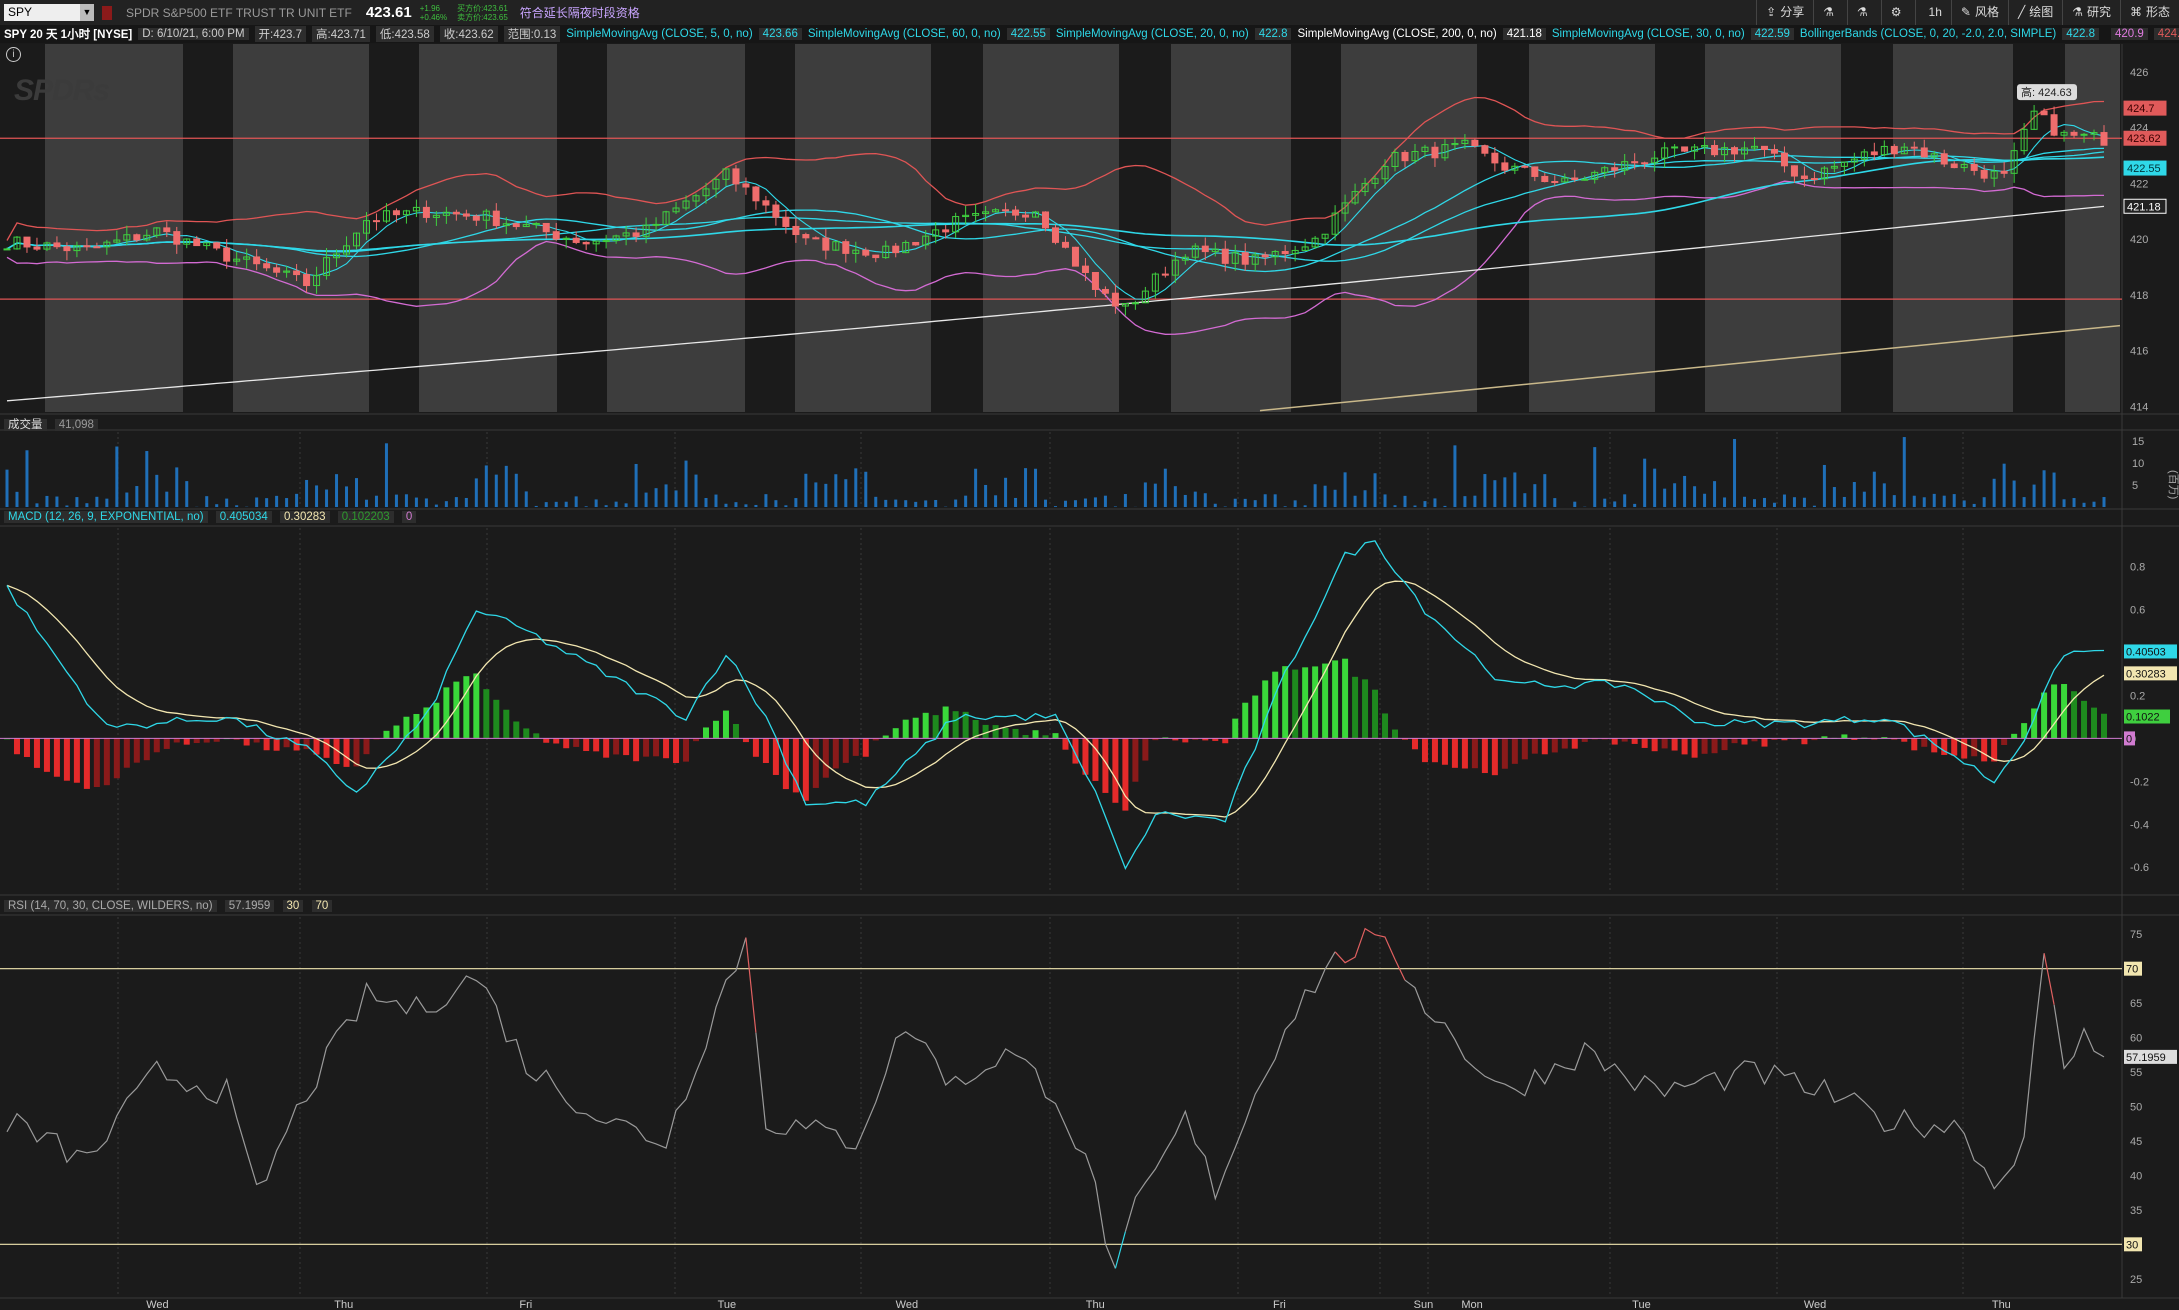 The image size is (2179, 1310). What do you see at coordinates (13, 54) in the screenshot?
I see `info-icon: i` at bounding box center [13, 54].